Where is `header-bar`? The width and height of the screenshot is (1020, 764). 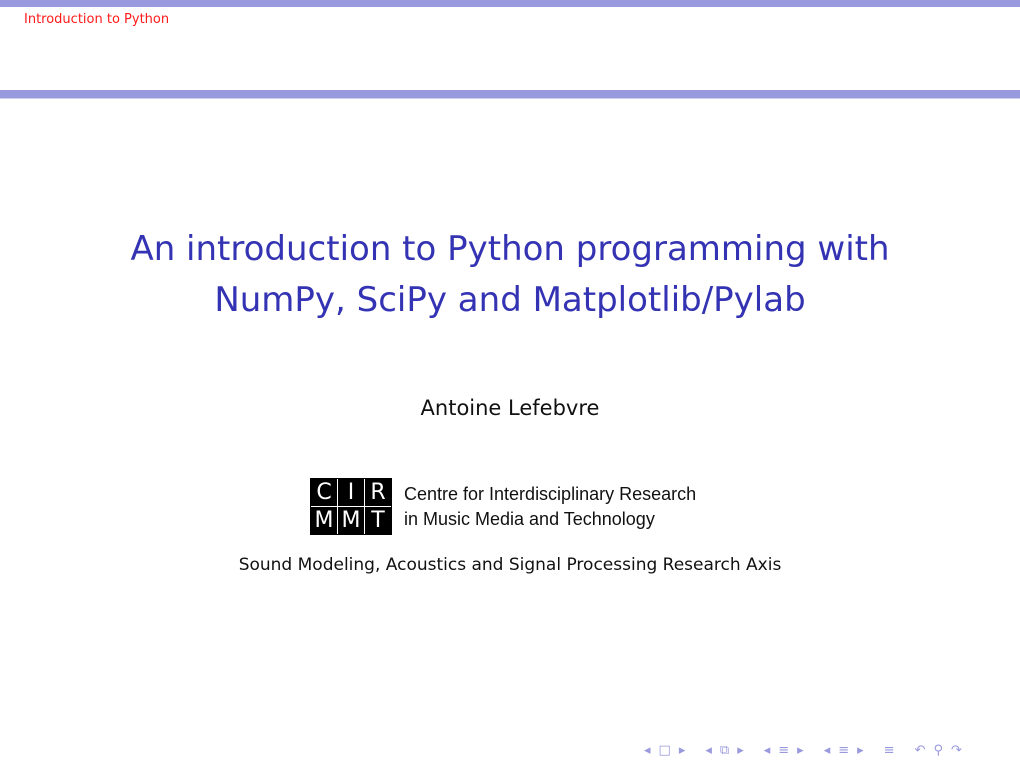 header-bar is located at coordinates (510, 3).